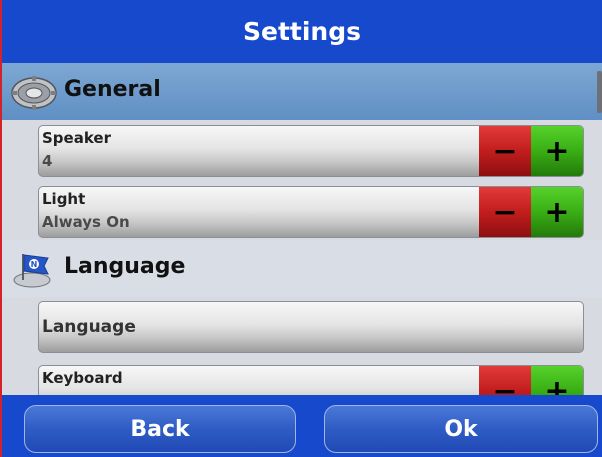 The height and width of the screenshot is (457, 602). Describe the element at coordinates (505, 212) in the screenshot. I see `light-decrease-button: −` at that location.